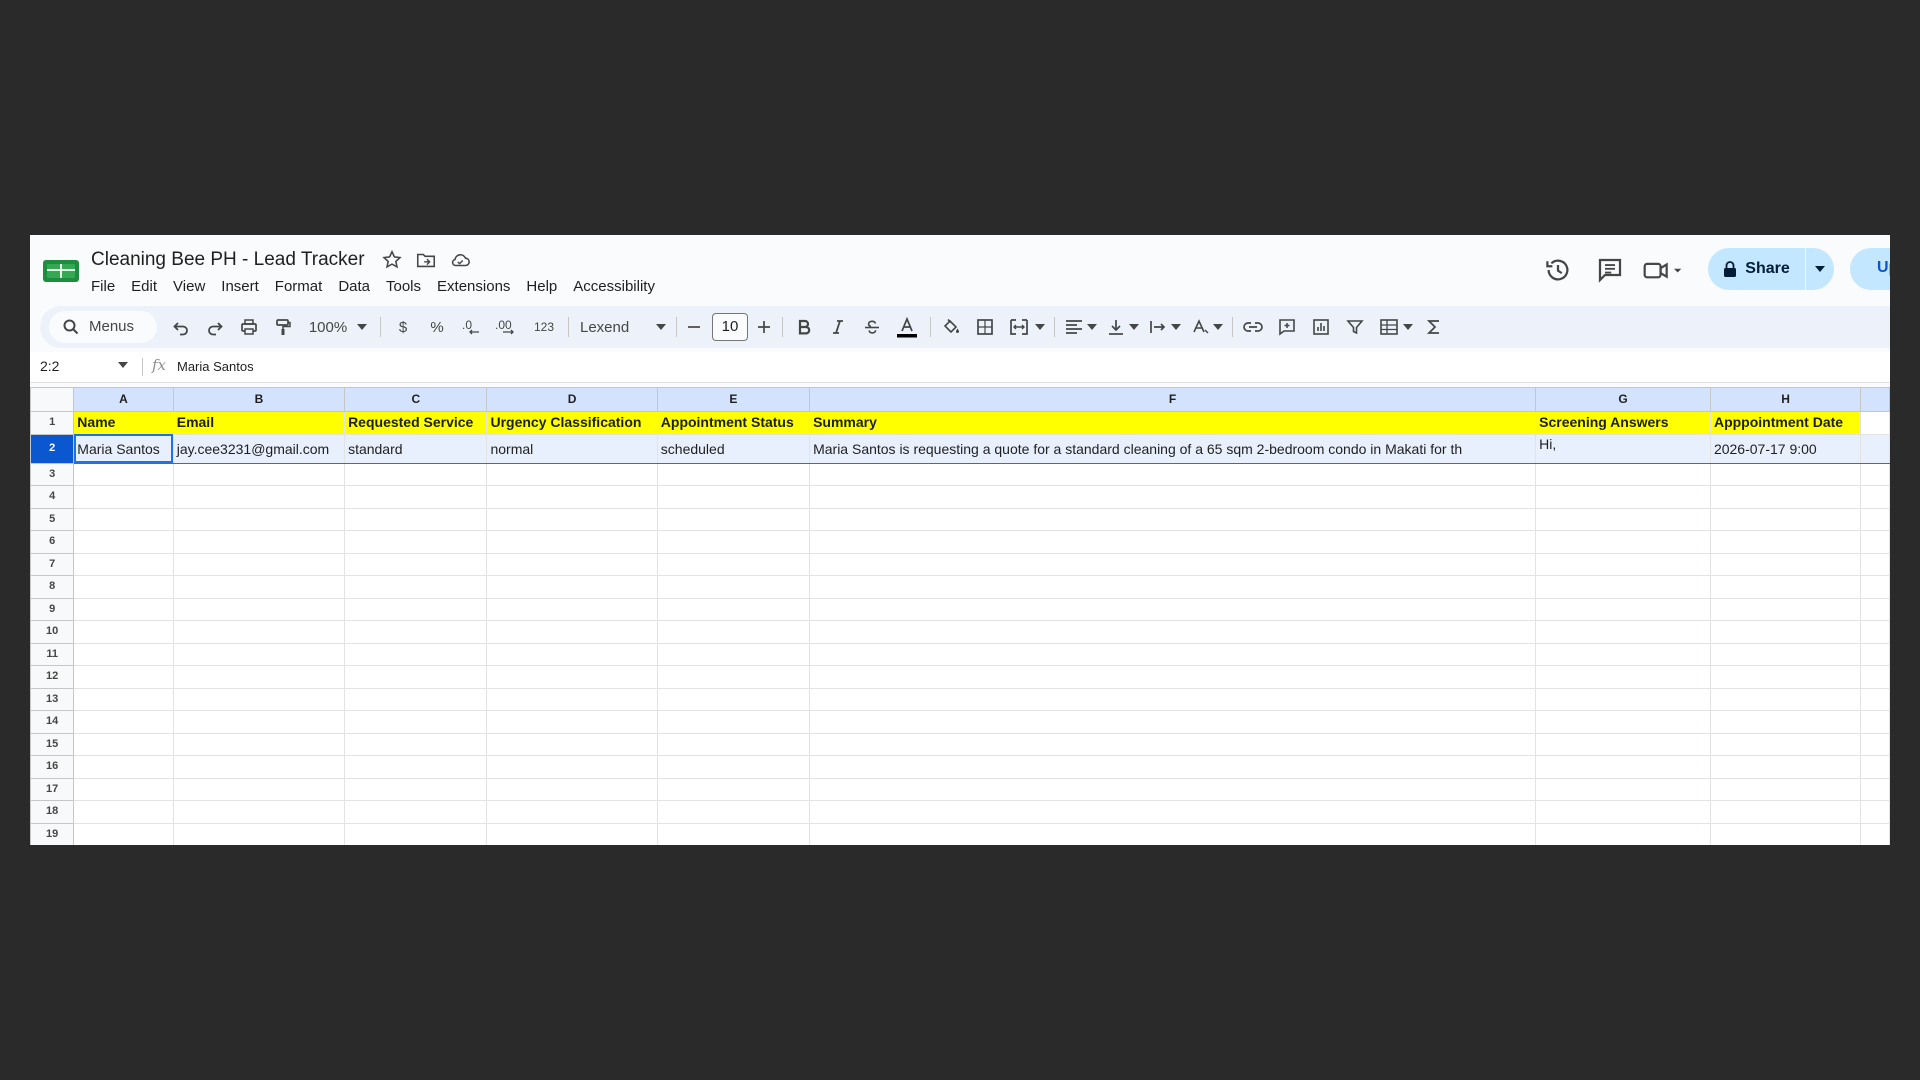 The image size is (1920, 1080). What do you see at coordinates (416, 448) in the screenshot?
I see `cell-requested-service: standard` at bounding box center [416, 448].